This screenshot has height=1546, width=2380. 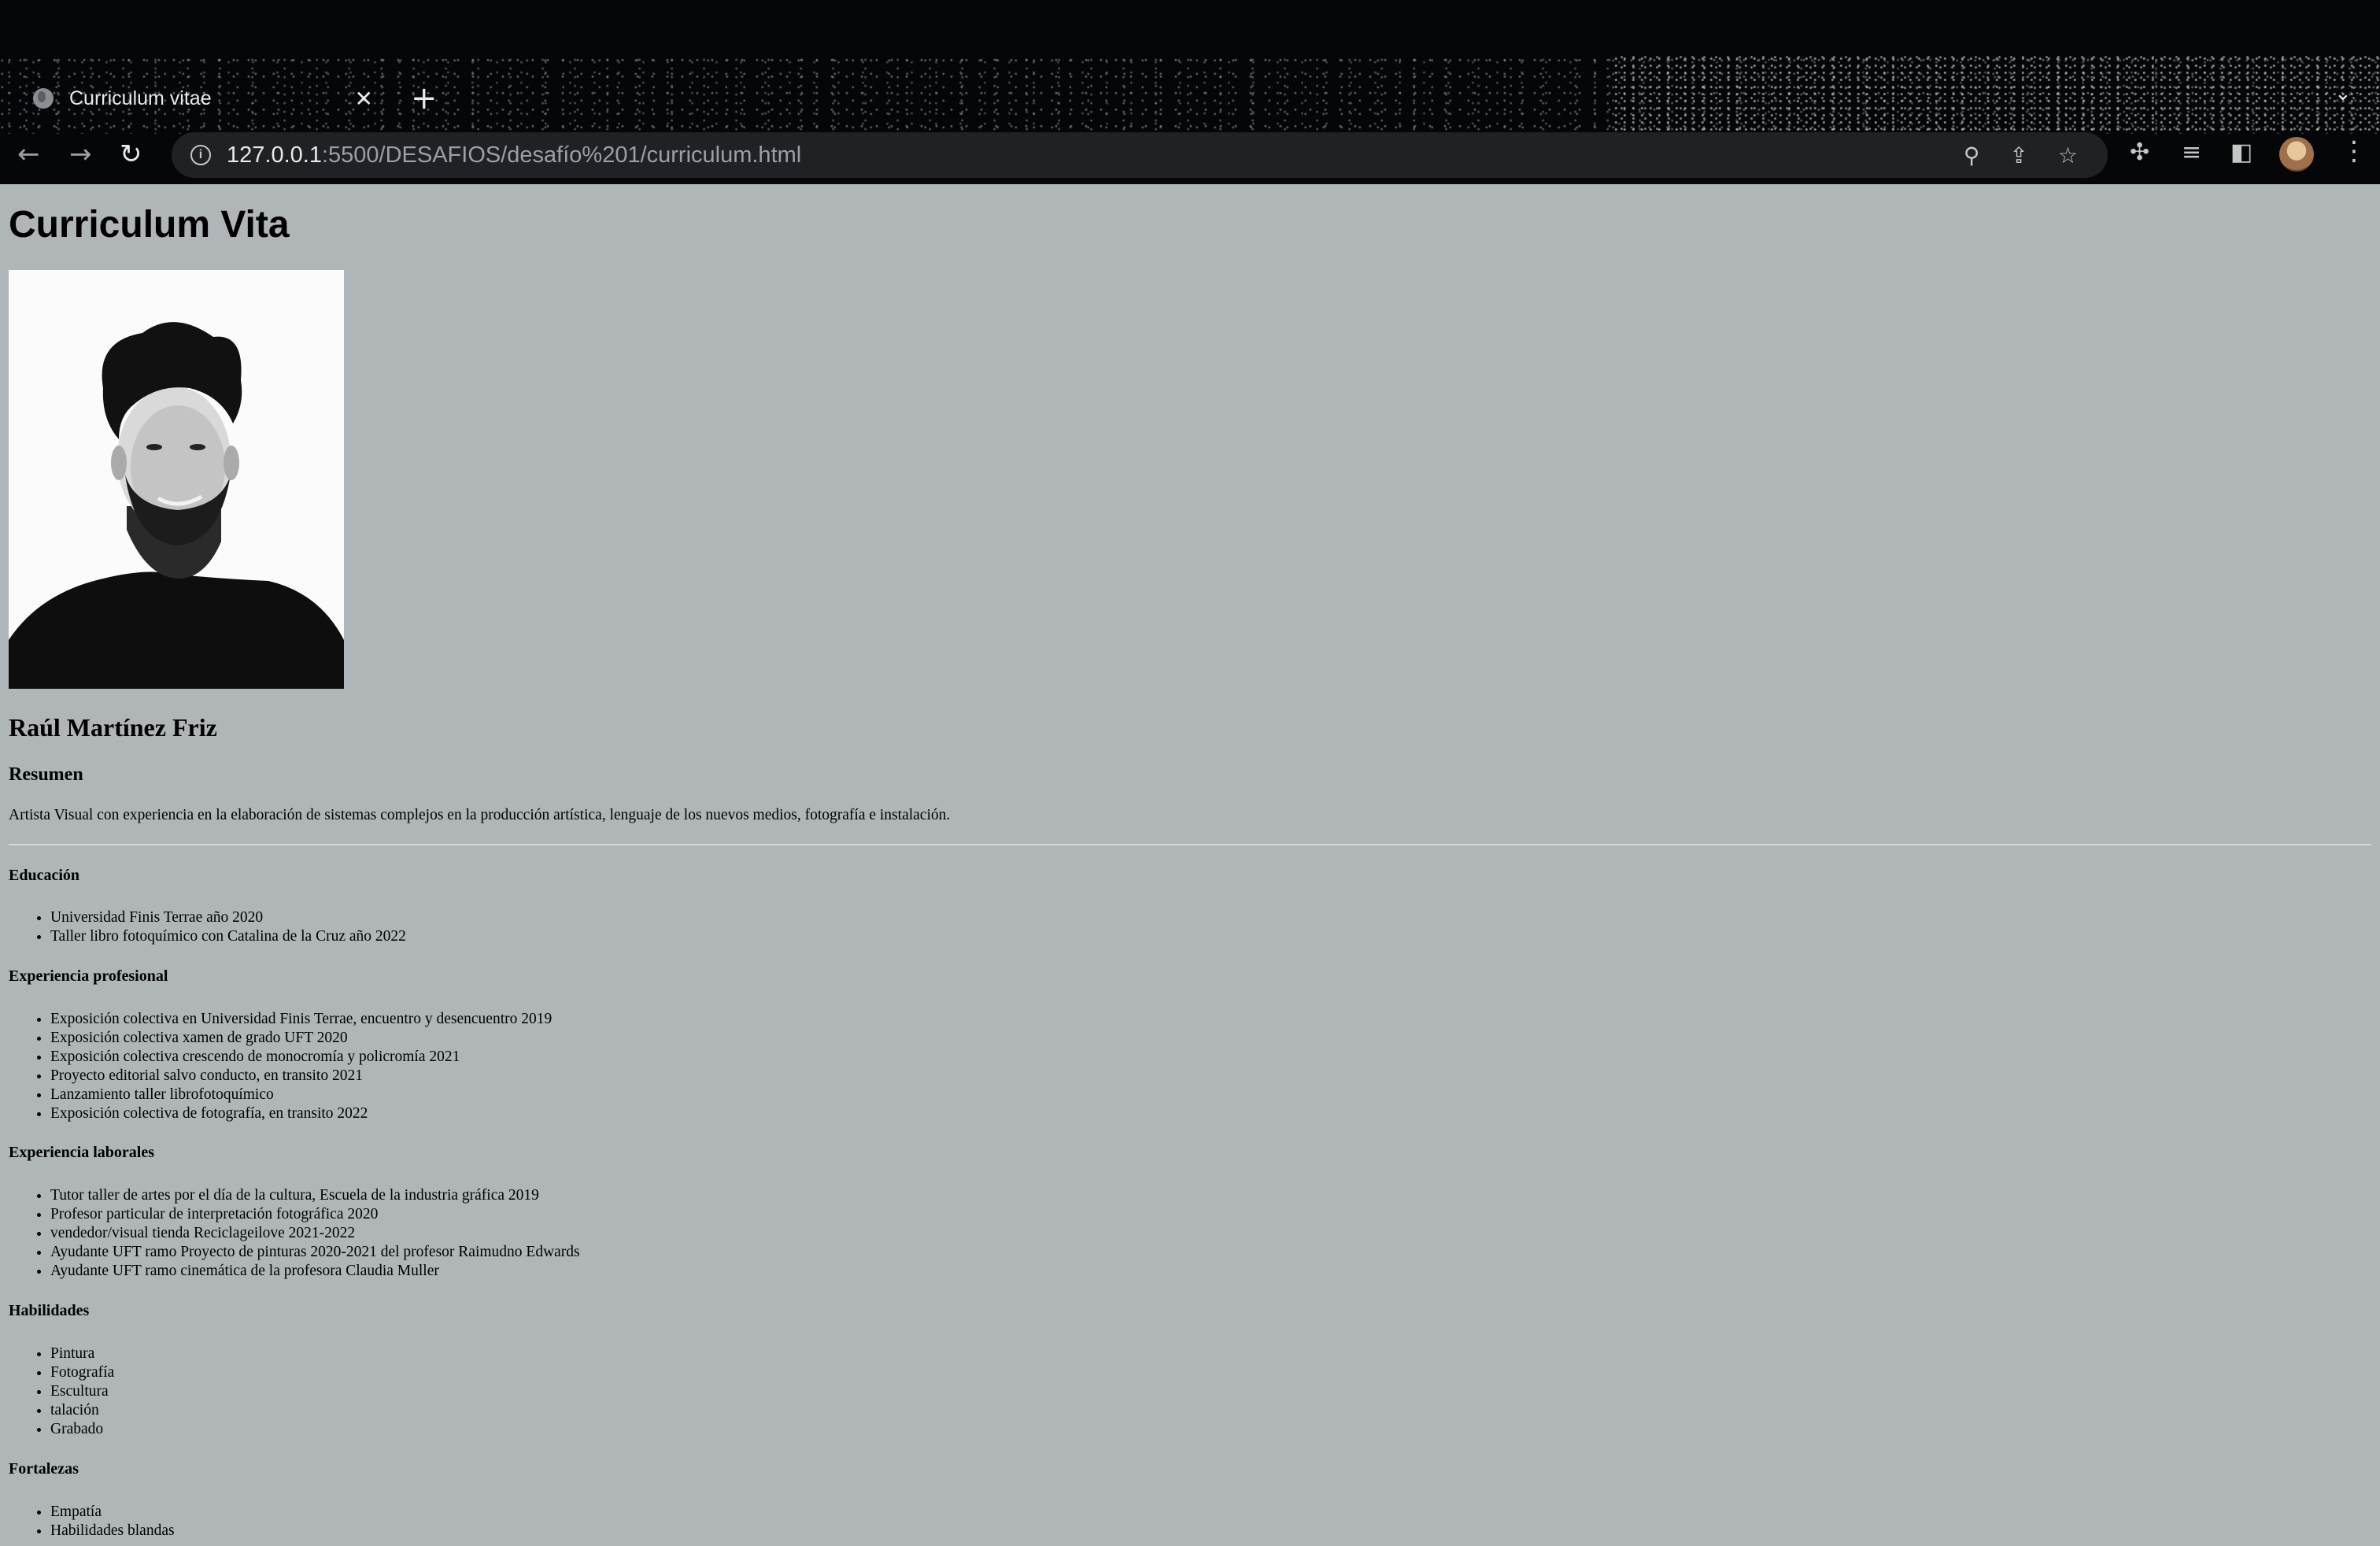 I want to click on tab-curriculum: Curriculum vitae ✕, so click(x=201, y=98).